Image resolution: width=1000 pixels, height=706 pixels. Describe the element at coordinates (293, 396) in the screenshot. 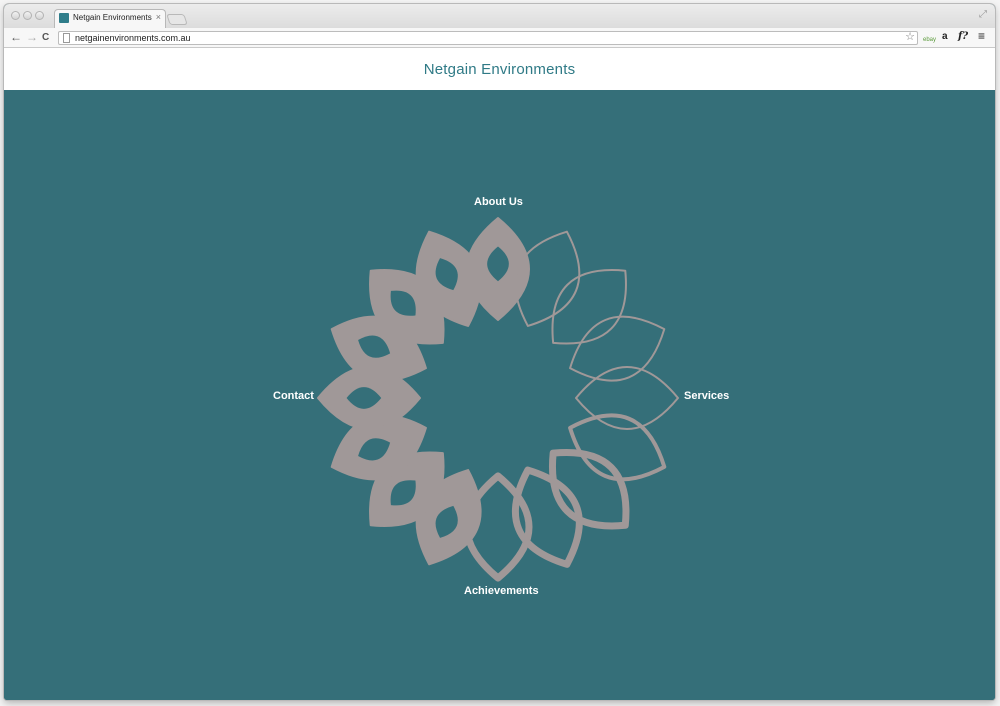

I see `menu-link-contact: Contact` at that location.